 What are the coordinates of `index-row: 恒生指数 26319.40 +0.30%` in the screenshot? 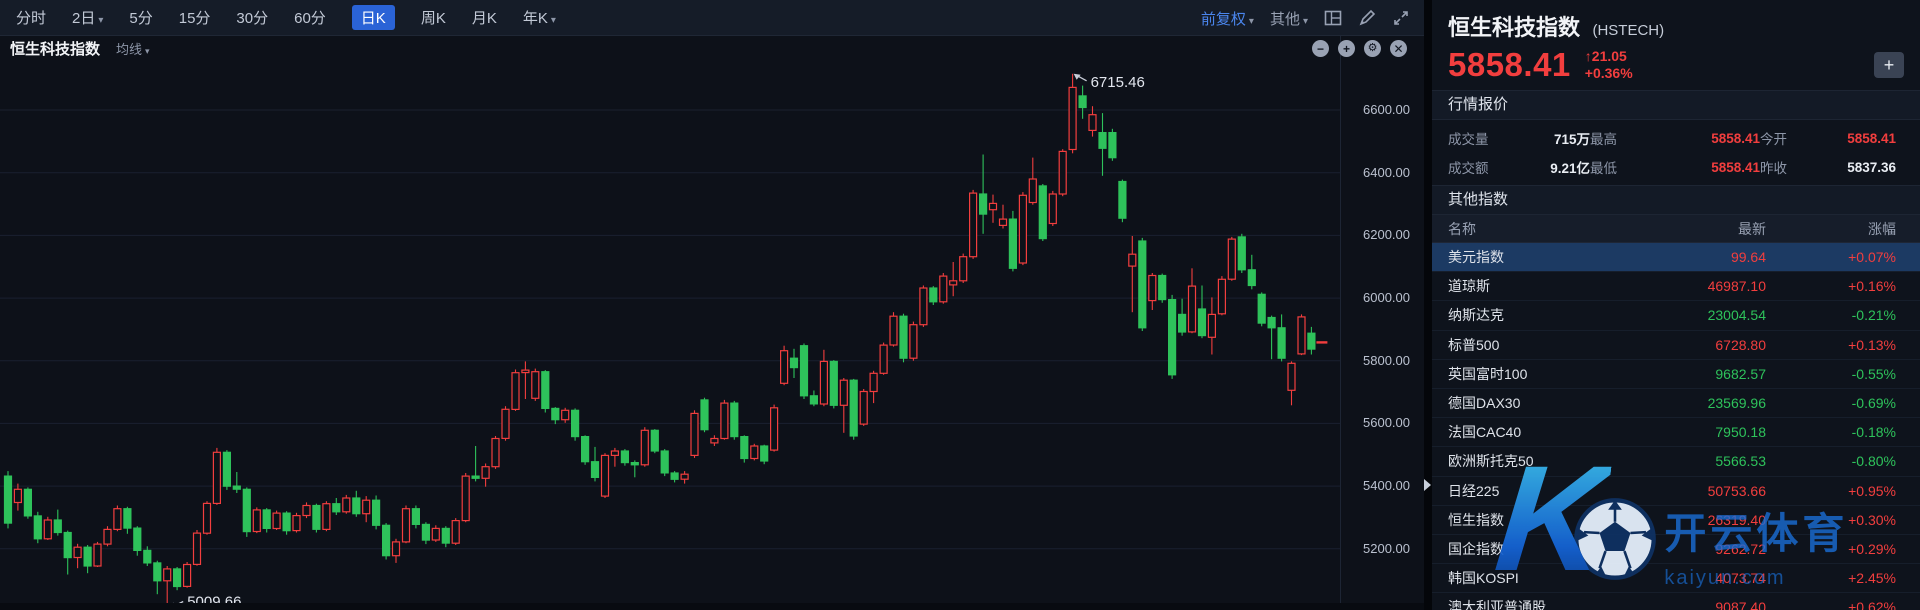 It's located at (1676, 520).